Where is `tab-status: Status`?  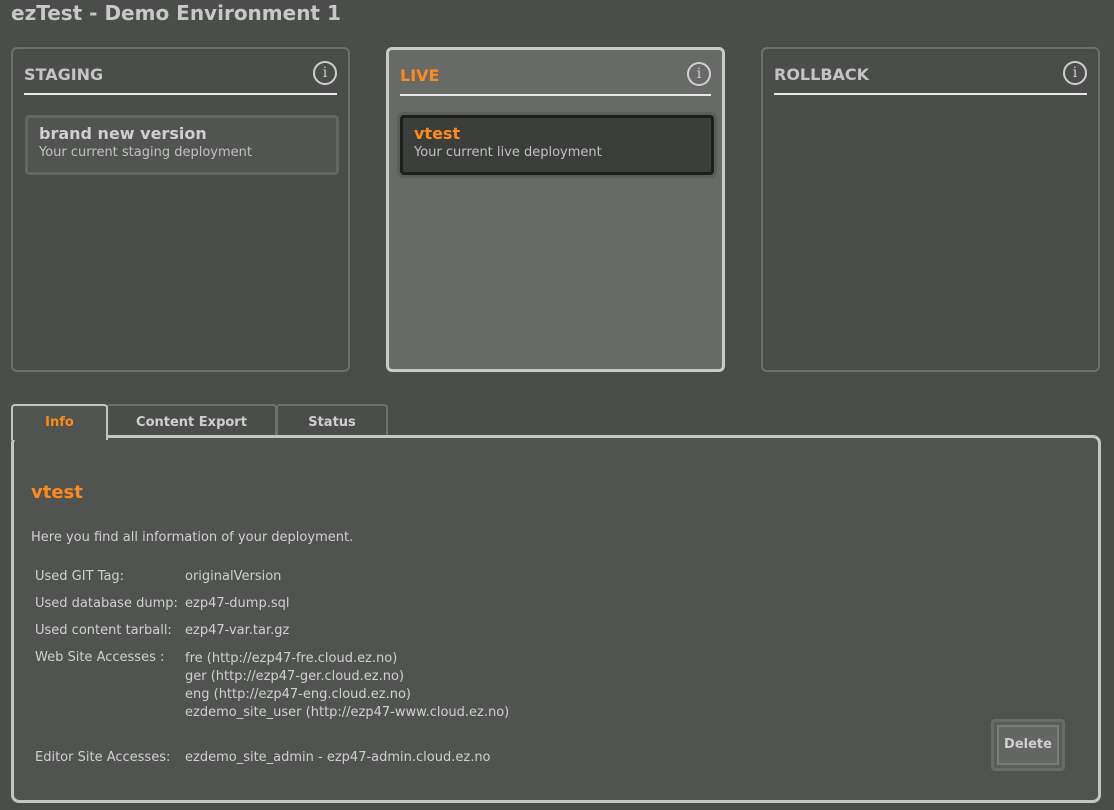 tab-status: Status is located at coordinates (332, 420).